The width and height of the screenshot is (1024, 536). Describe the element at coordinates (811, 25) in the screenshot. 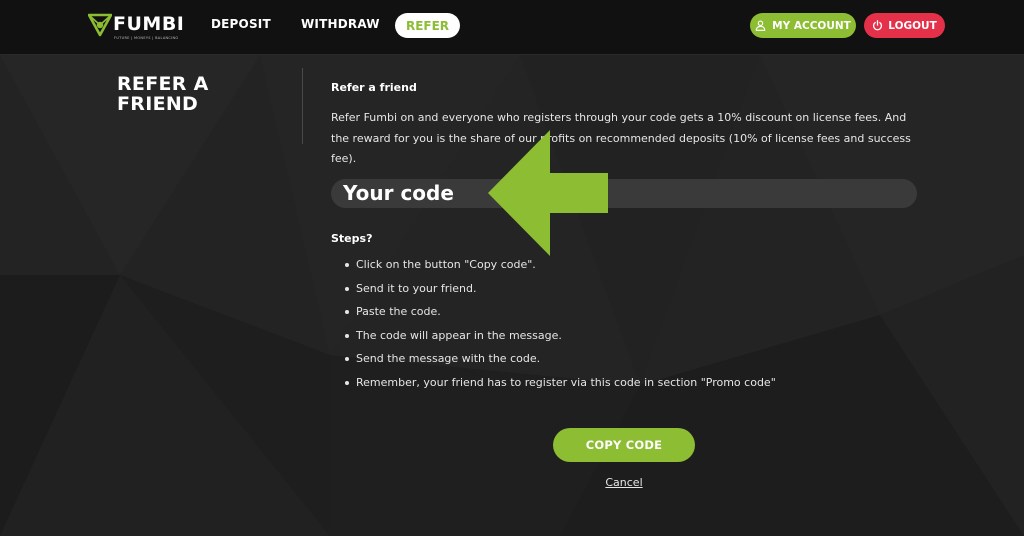

I see `my-account-label: MY ACCOUNT` at that location.